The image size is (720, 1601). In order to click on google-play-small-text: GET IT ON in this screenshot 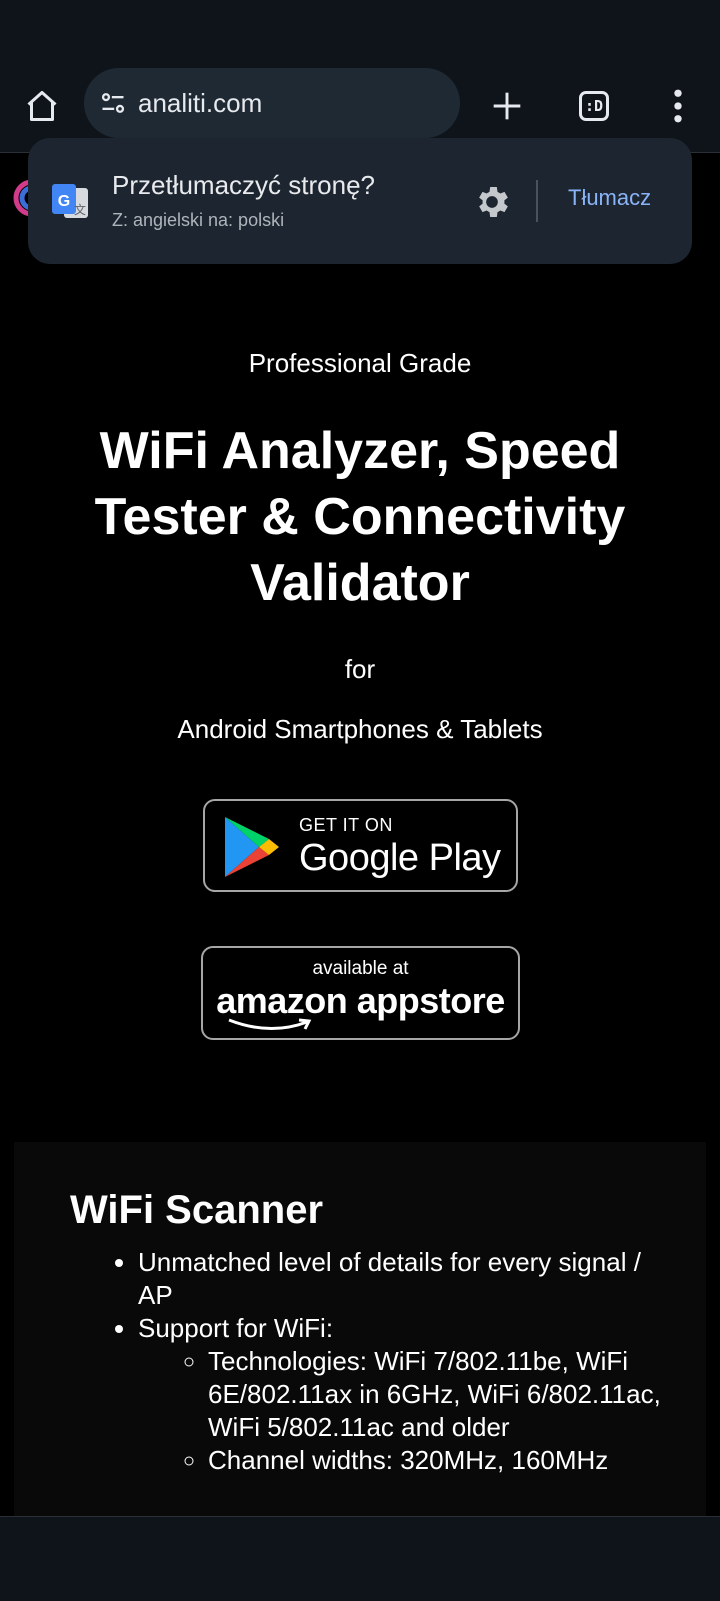, I will do `click(346, 825)`.